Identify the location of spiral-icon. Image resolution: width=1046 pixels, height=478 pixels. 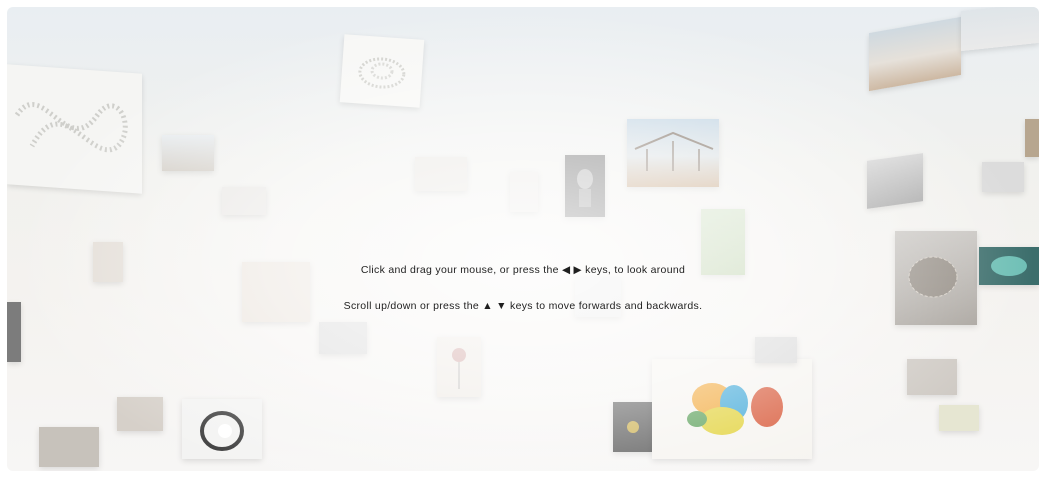
(382, 73).